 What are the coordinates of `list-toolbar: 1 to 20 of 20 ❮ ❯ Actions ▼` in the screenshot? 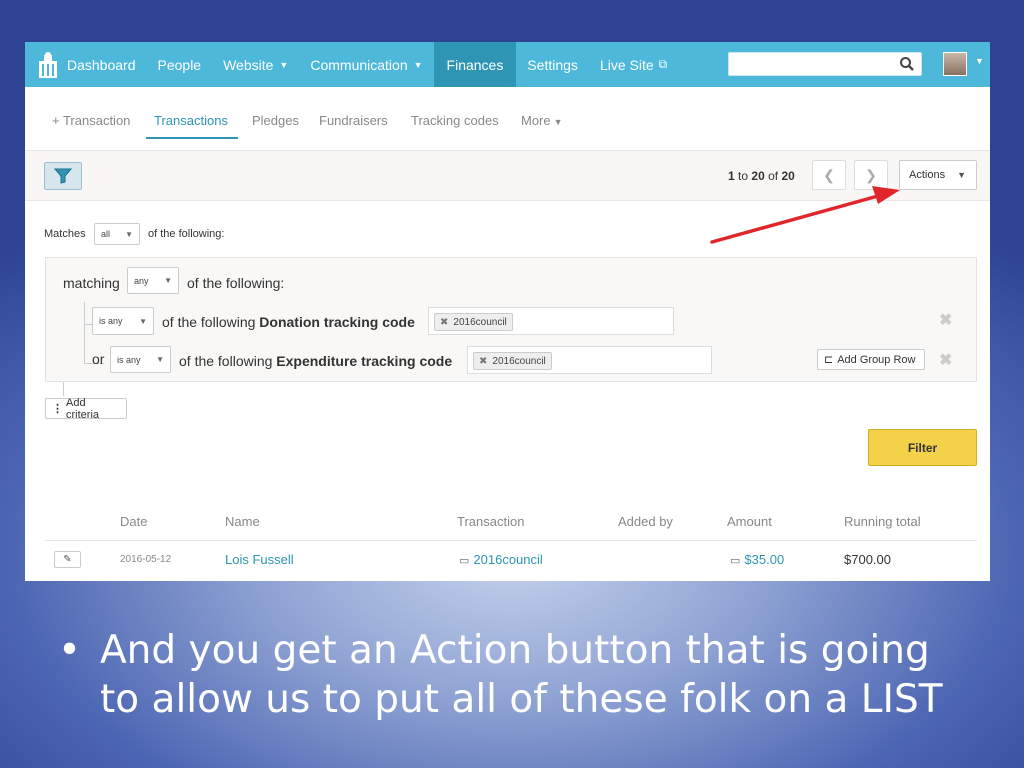 It's located at (507, 176).